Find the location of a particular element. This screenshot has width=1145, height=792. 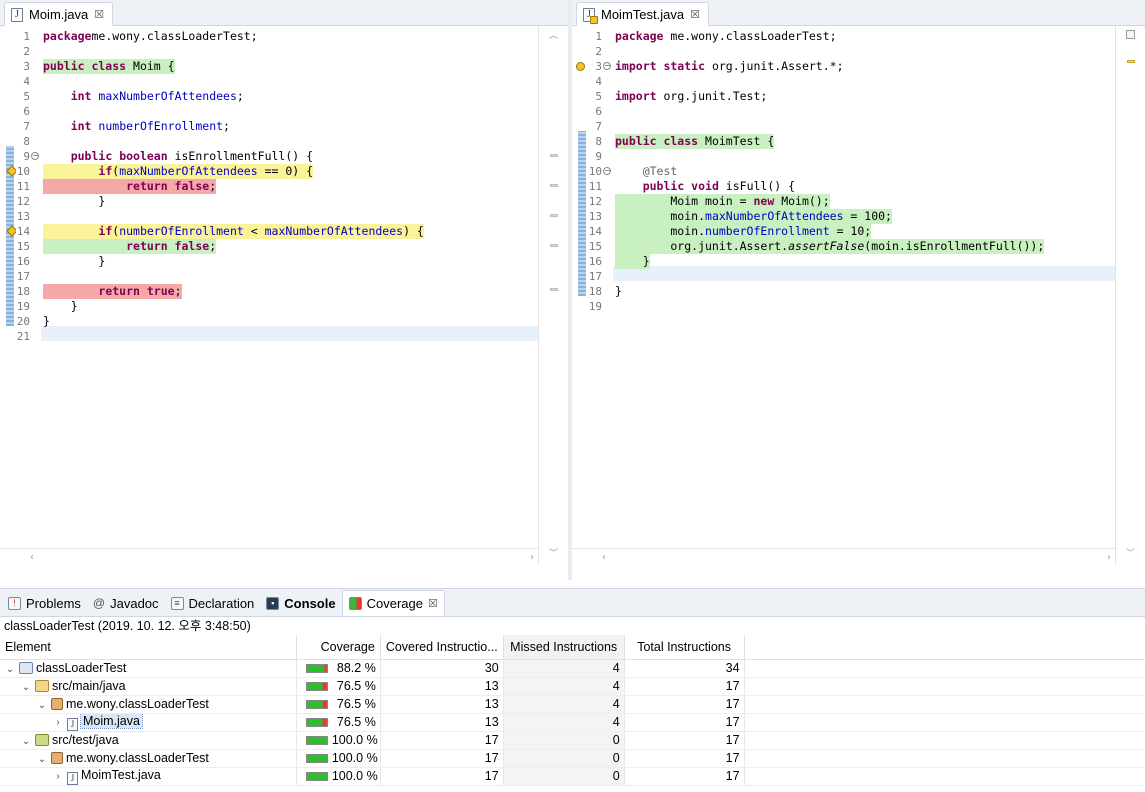

missed-cell: 0 is located at coordinates (564, 740).